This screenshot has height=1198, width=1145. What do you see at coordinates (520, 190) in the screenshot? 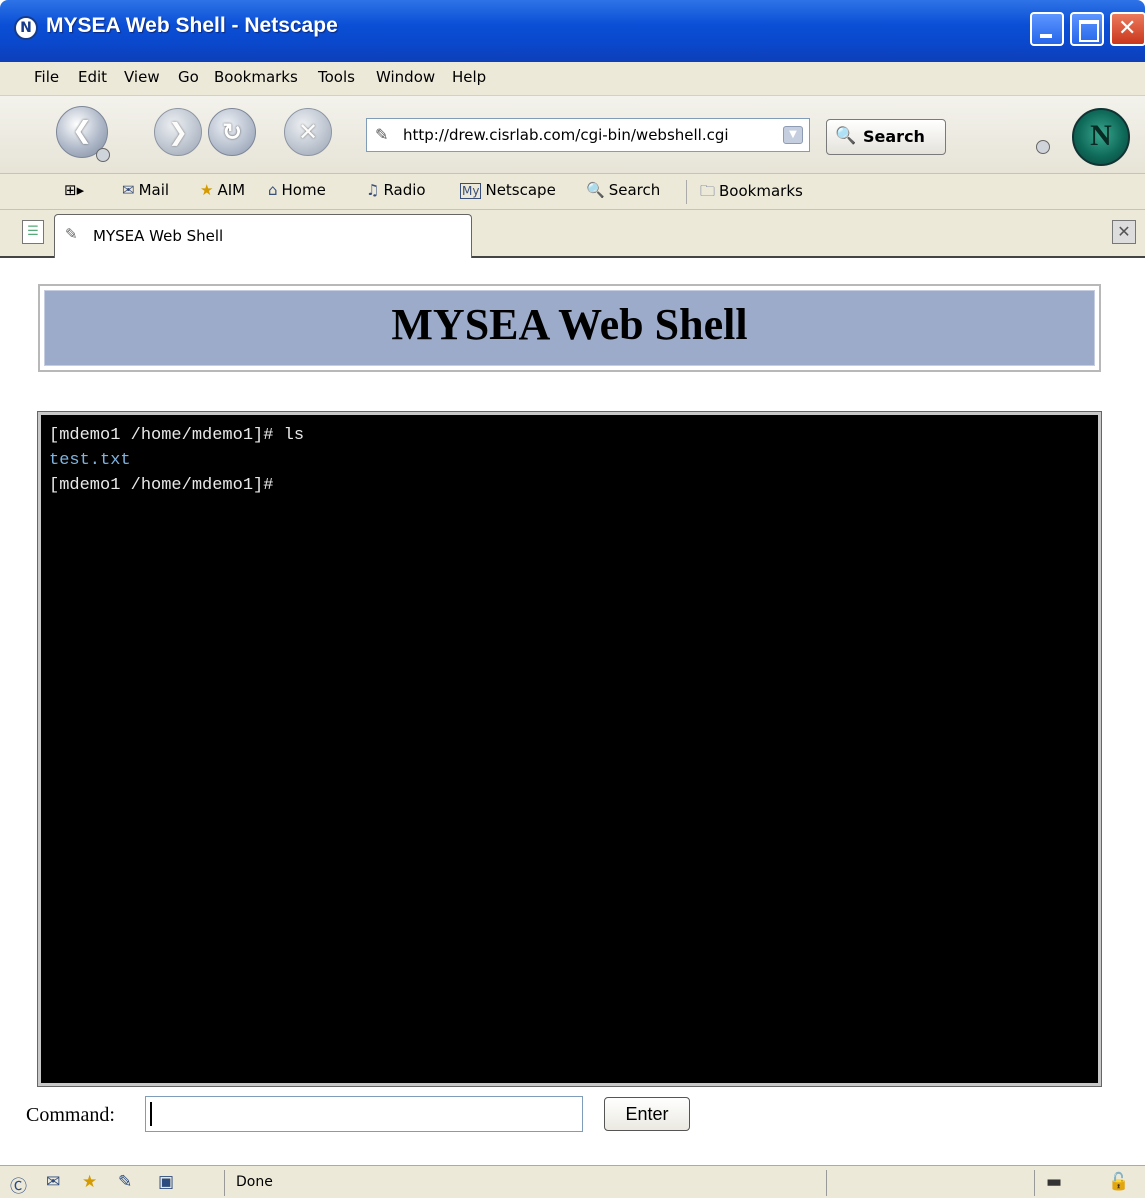
I see `netscape-label: Netscape` at bounding box center [520, 190].